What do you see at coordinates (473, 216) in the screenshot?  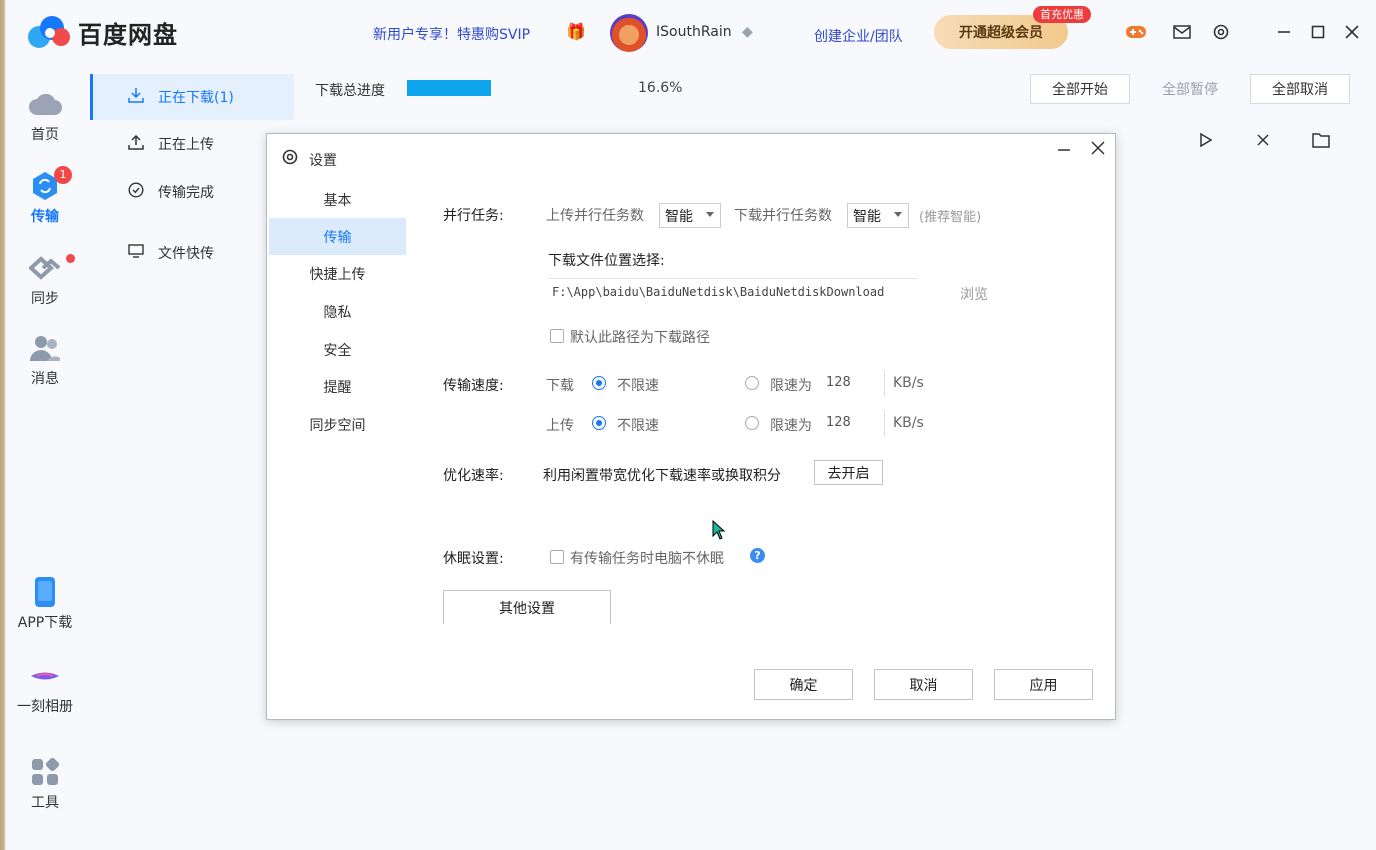 I see `parallel-tasks-label: 并行任务:` at bounding box center [473, 216].